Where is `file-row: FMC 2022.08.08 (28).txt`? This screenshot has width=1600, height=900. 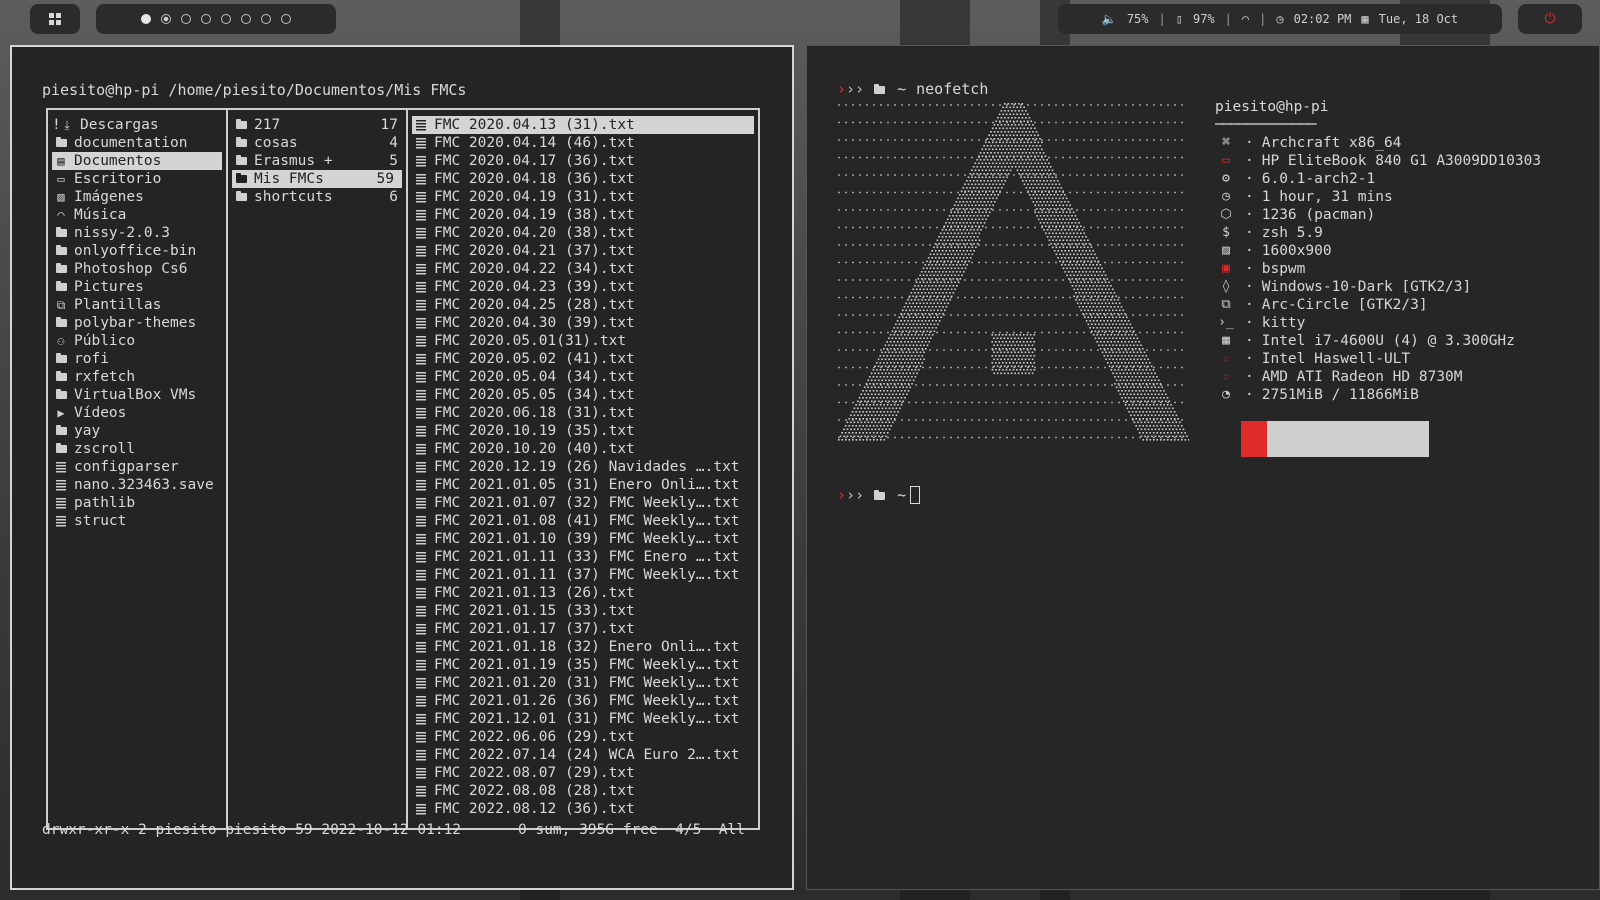 file-row: FMC 2022.08.08 (28).txt is located at coordinates (583, 791).